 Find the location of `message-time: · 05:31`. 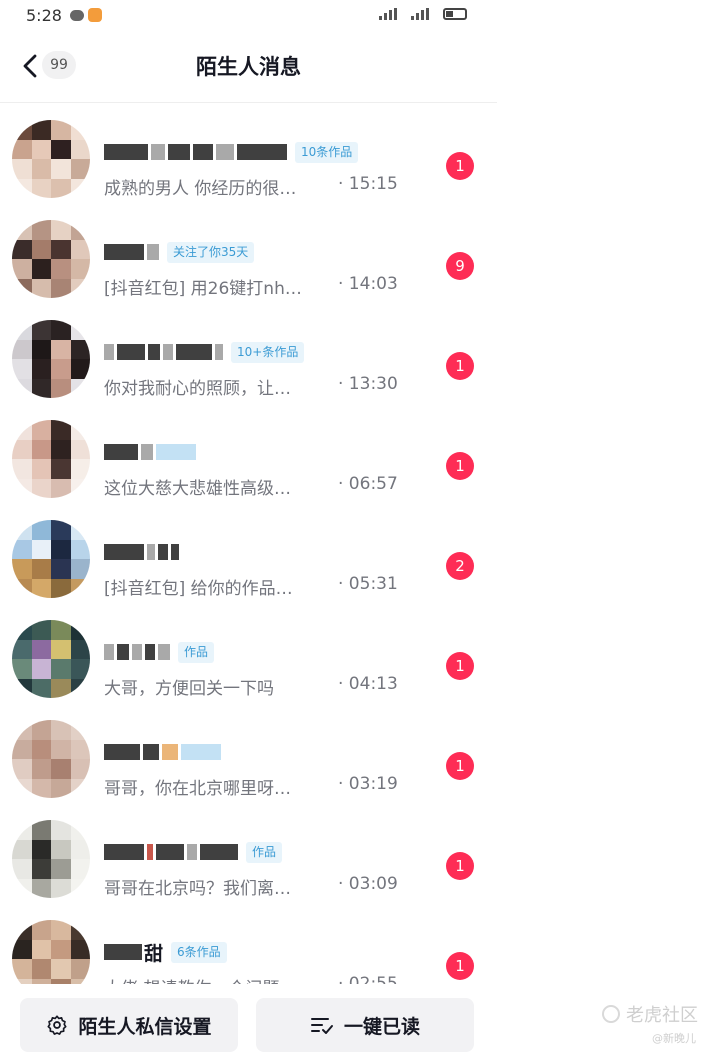

message-time: · 05:31 is located at coordinates (368, 584).